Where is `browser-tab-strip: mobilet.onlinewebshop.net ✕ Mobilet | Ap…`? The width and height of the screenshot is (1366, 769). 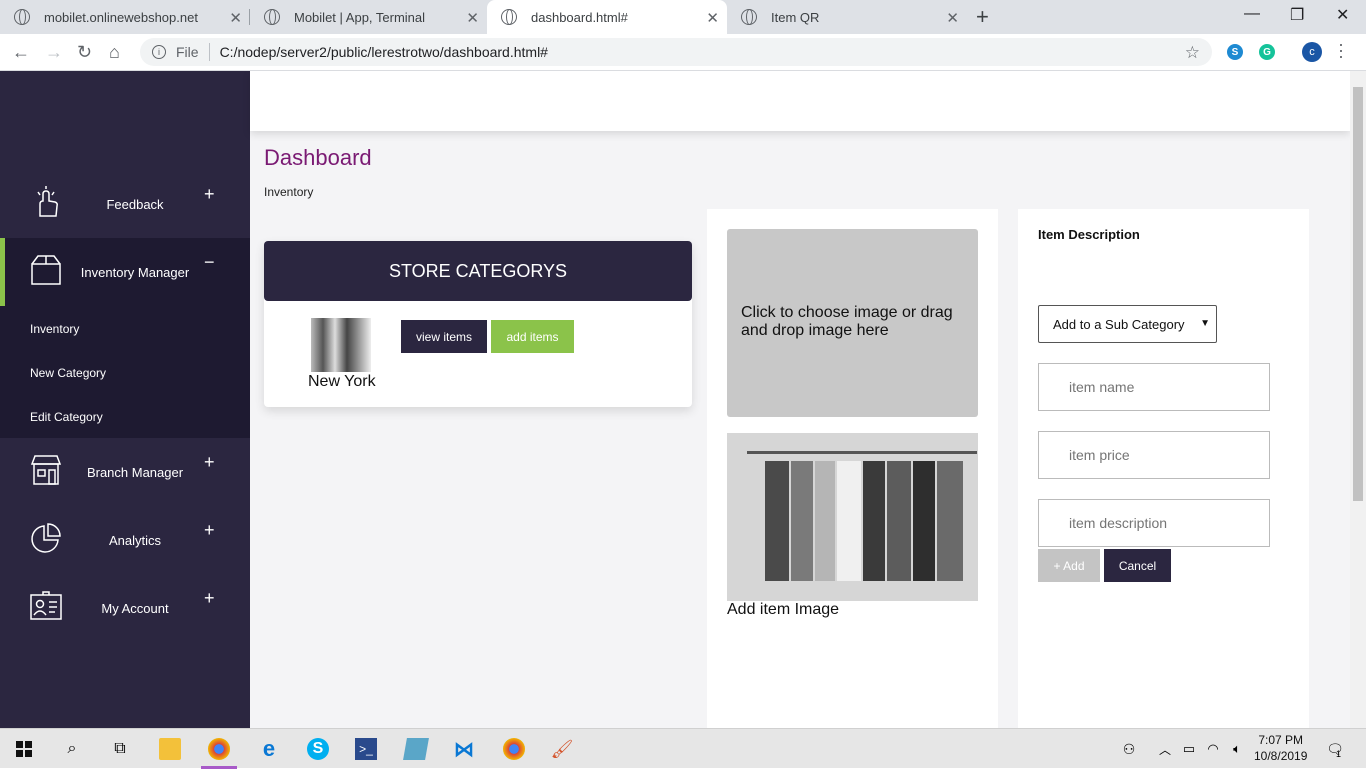 browser-tab-strip: mobilet.onlinewebshop.net ✕ Mobilet | Ap… is located at coordinates (683, 17).